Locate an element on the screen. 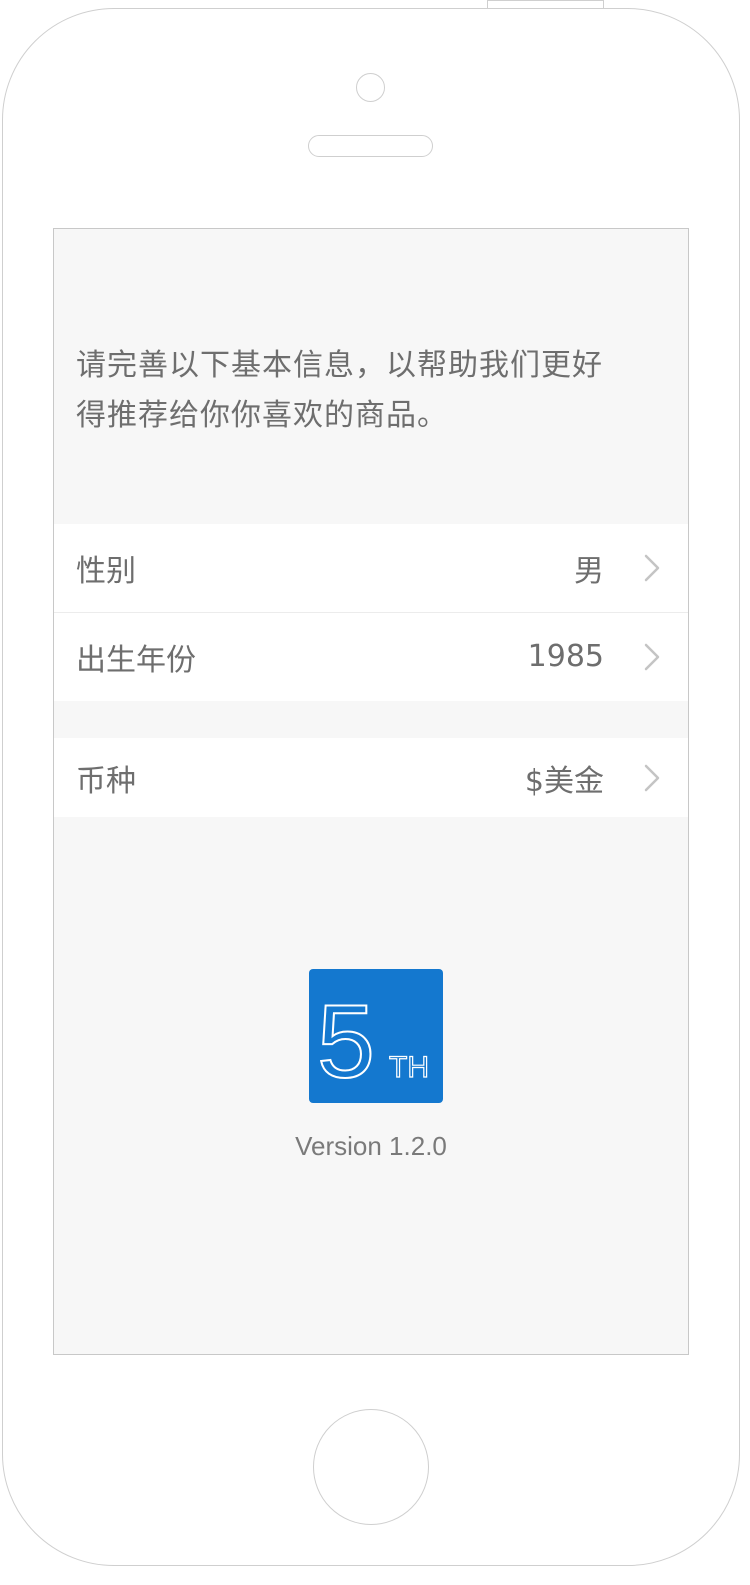  intro-line-2: 得推荐给你你喜欢的商品。 is located at coordinates (262, 415).